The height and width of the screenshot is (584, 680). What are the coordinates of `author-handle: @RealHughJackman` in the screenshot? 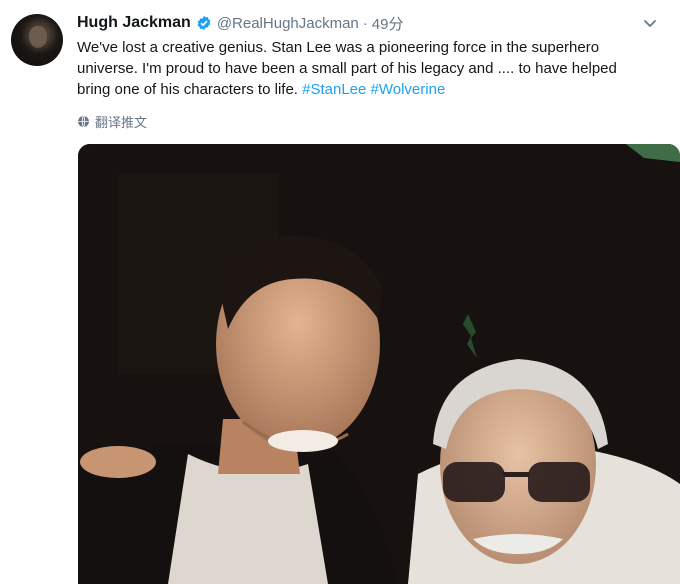 It's located at (288, 23).